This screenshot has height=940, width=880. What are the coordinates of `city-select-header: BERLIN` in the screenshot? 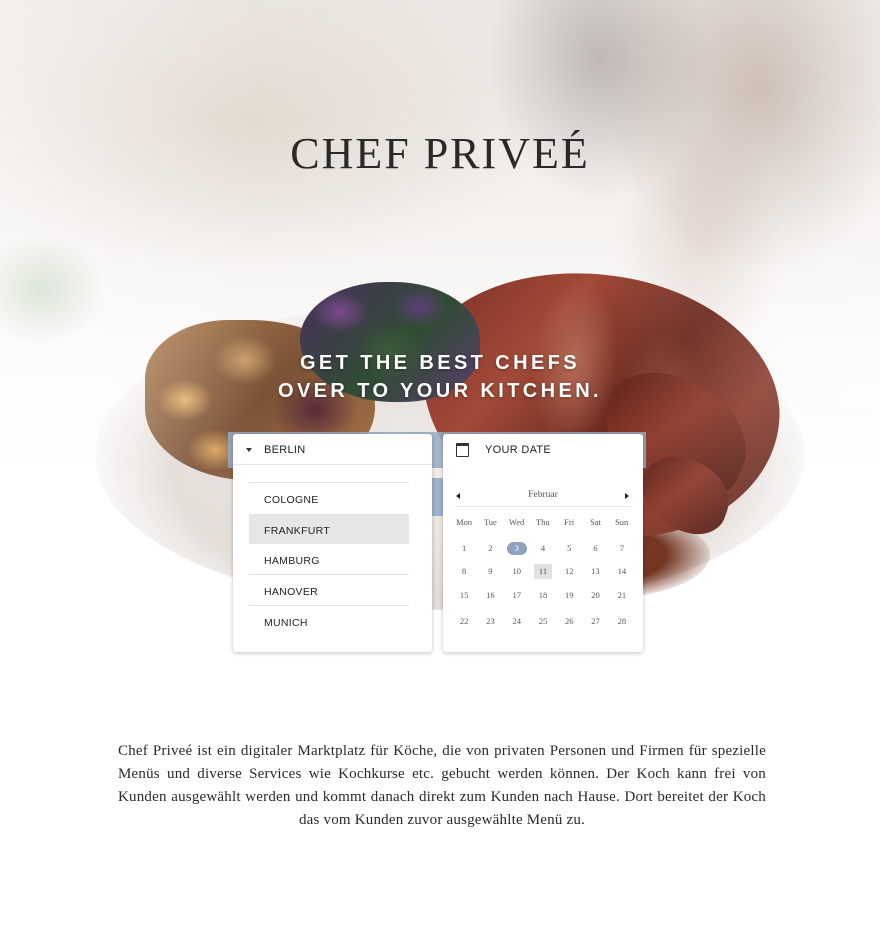 It's located at (332, 449).